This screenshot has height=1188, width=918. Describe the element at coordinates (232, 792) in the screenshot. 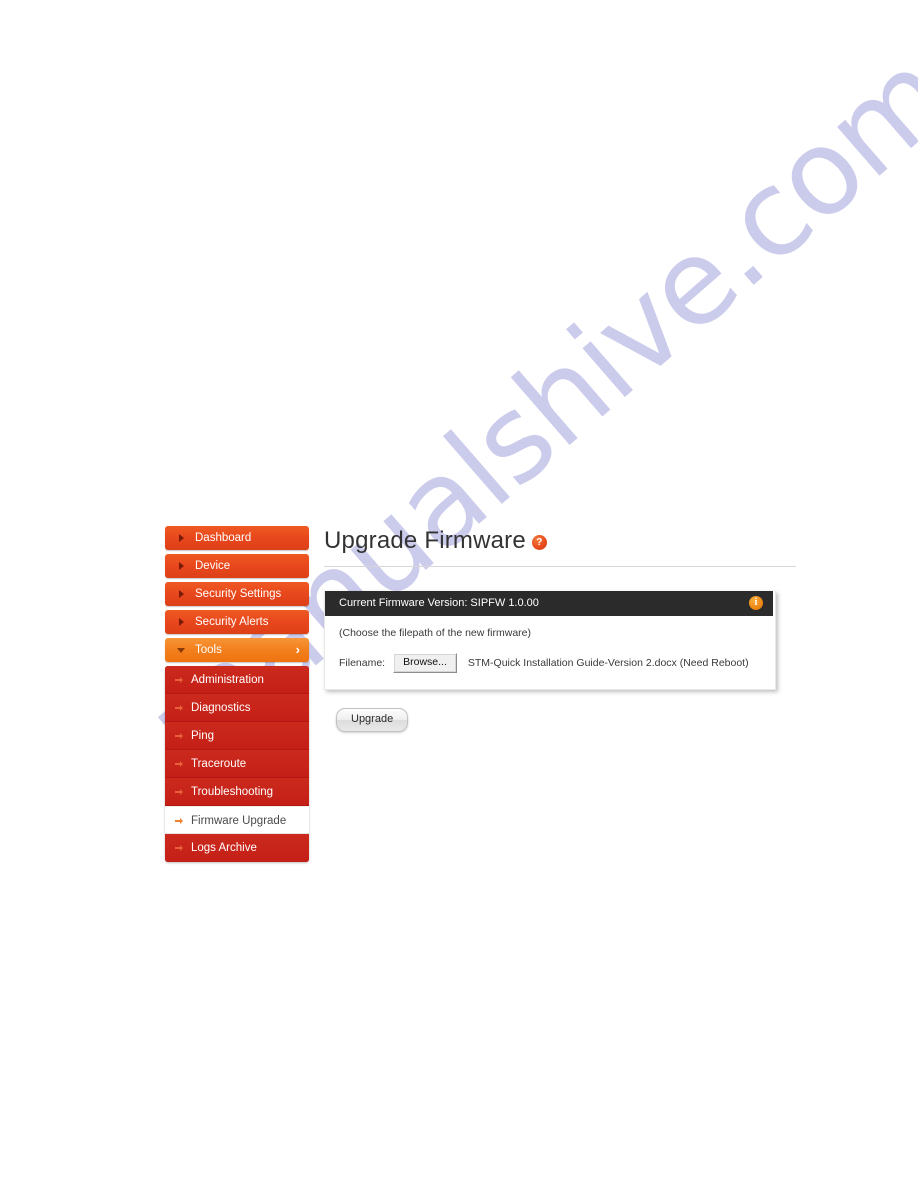

I see `sidebar-subitem-label: Troubleshooting` at that location.